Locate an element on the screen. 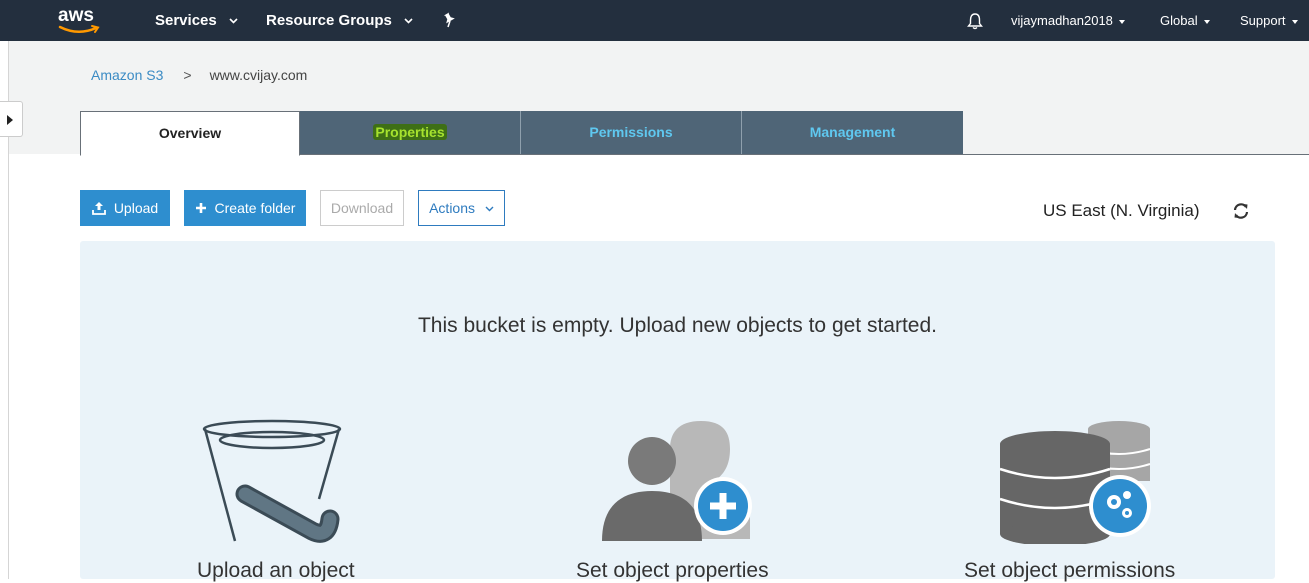 The image size is (1309, 583). account-menu: vijaymadhan2018 is located at coordinates (1068, 20).